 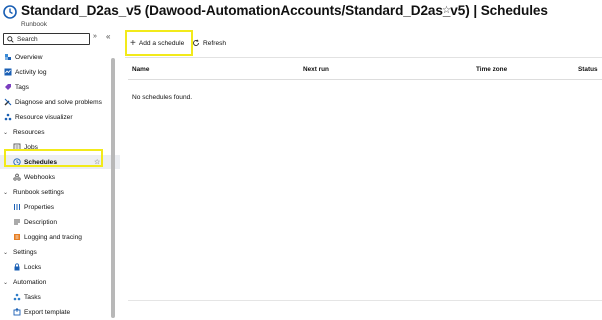 I want to click on lock-icon, so click(x=16, y=267).